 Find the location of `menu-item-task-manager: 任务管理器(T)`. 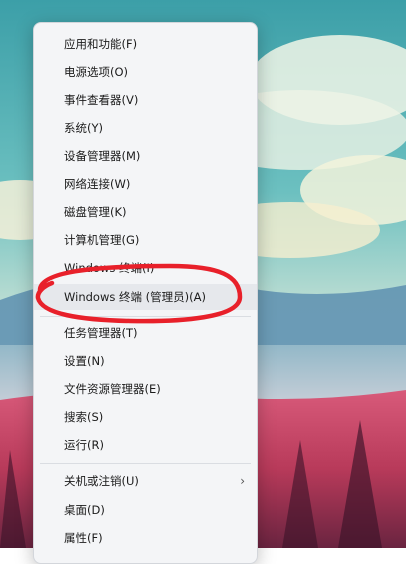

menu-item-task-manager: 任务管理器(T) is located at coordinates (145, 333).